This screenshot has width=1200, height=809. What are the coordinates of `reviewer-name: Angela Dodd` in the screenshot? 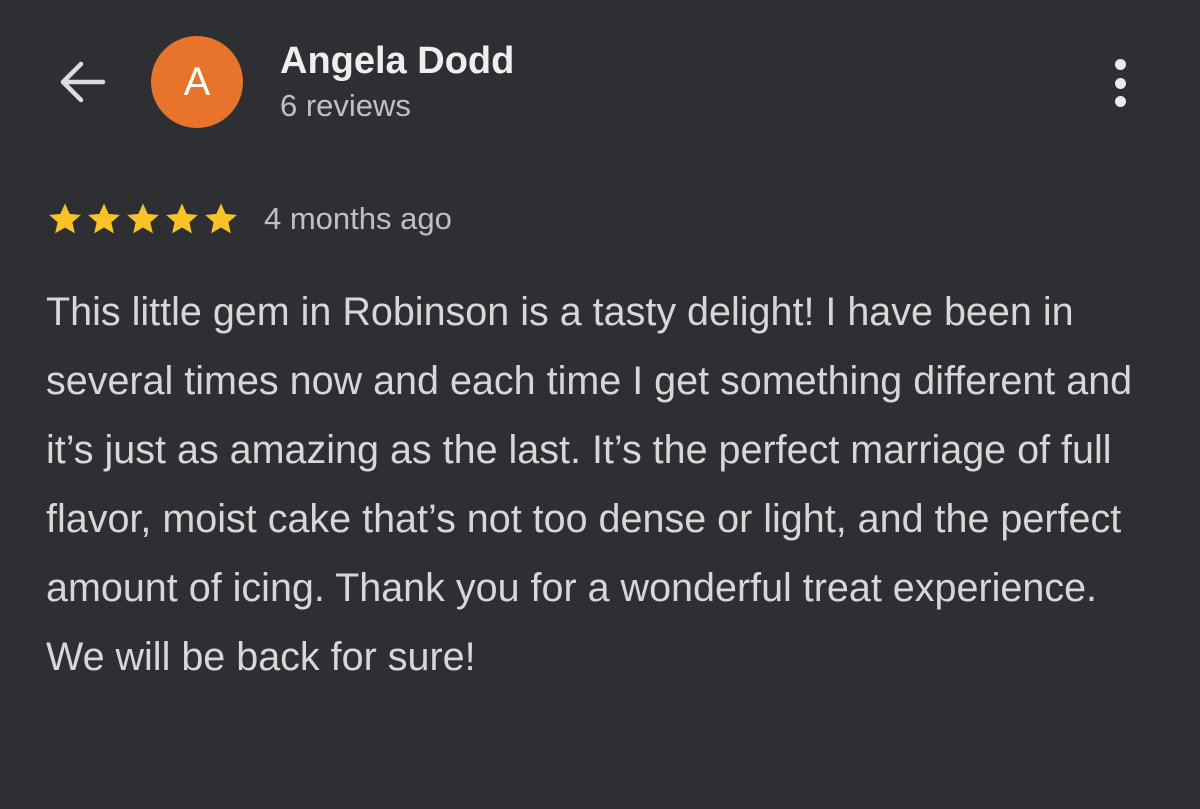 It's located at (397, 61).